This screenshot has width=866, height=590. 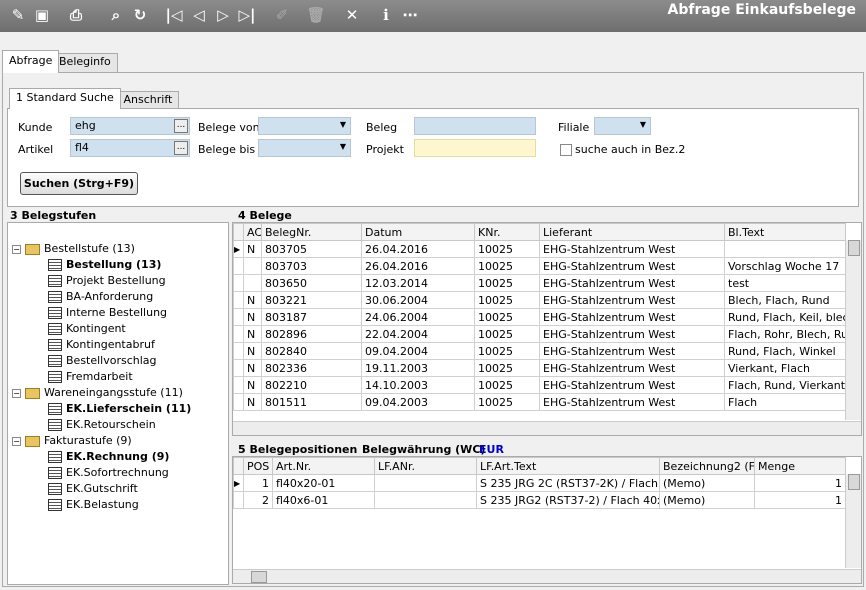 What do you see at coordinates (323, 466) in the screenshot?
I see `column-header: Art.Nr.` at bounding box center [323, 466].